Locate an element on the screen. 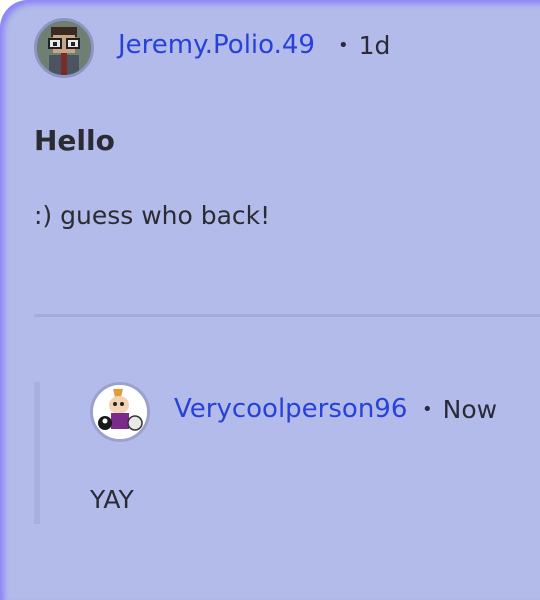 This screenshot has width=540, height=600. reply-avatar is located at coordinates (120, 412).